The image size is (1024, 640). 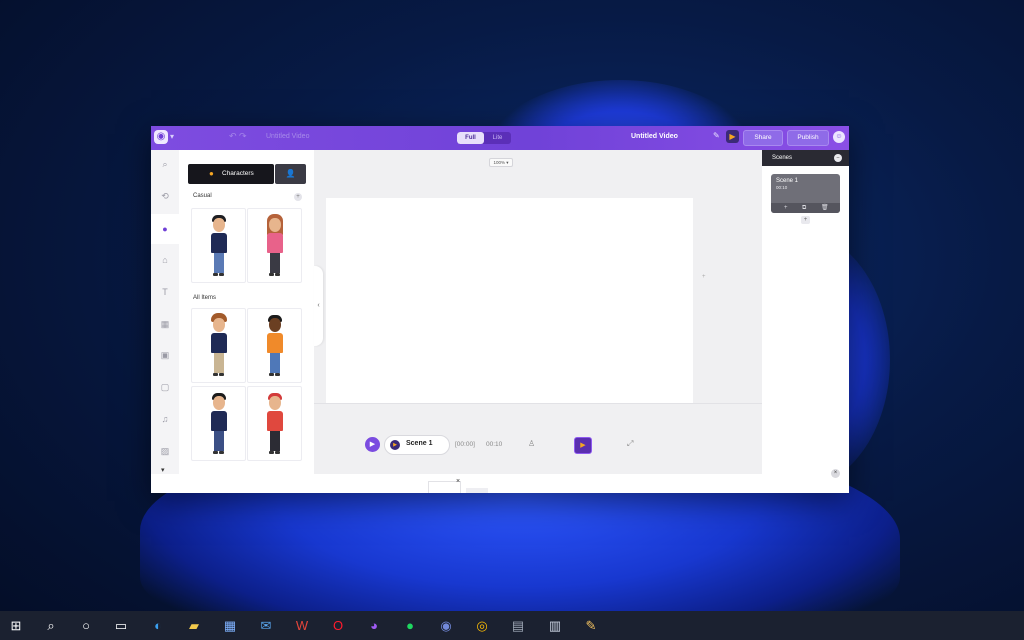 What do you see at coordinates (716, 135) in the screenshot?
I see `edit-title-pencil-icon: ✎` at bounding box center [716, 135].